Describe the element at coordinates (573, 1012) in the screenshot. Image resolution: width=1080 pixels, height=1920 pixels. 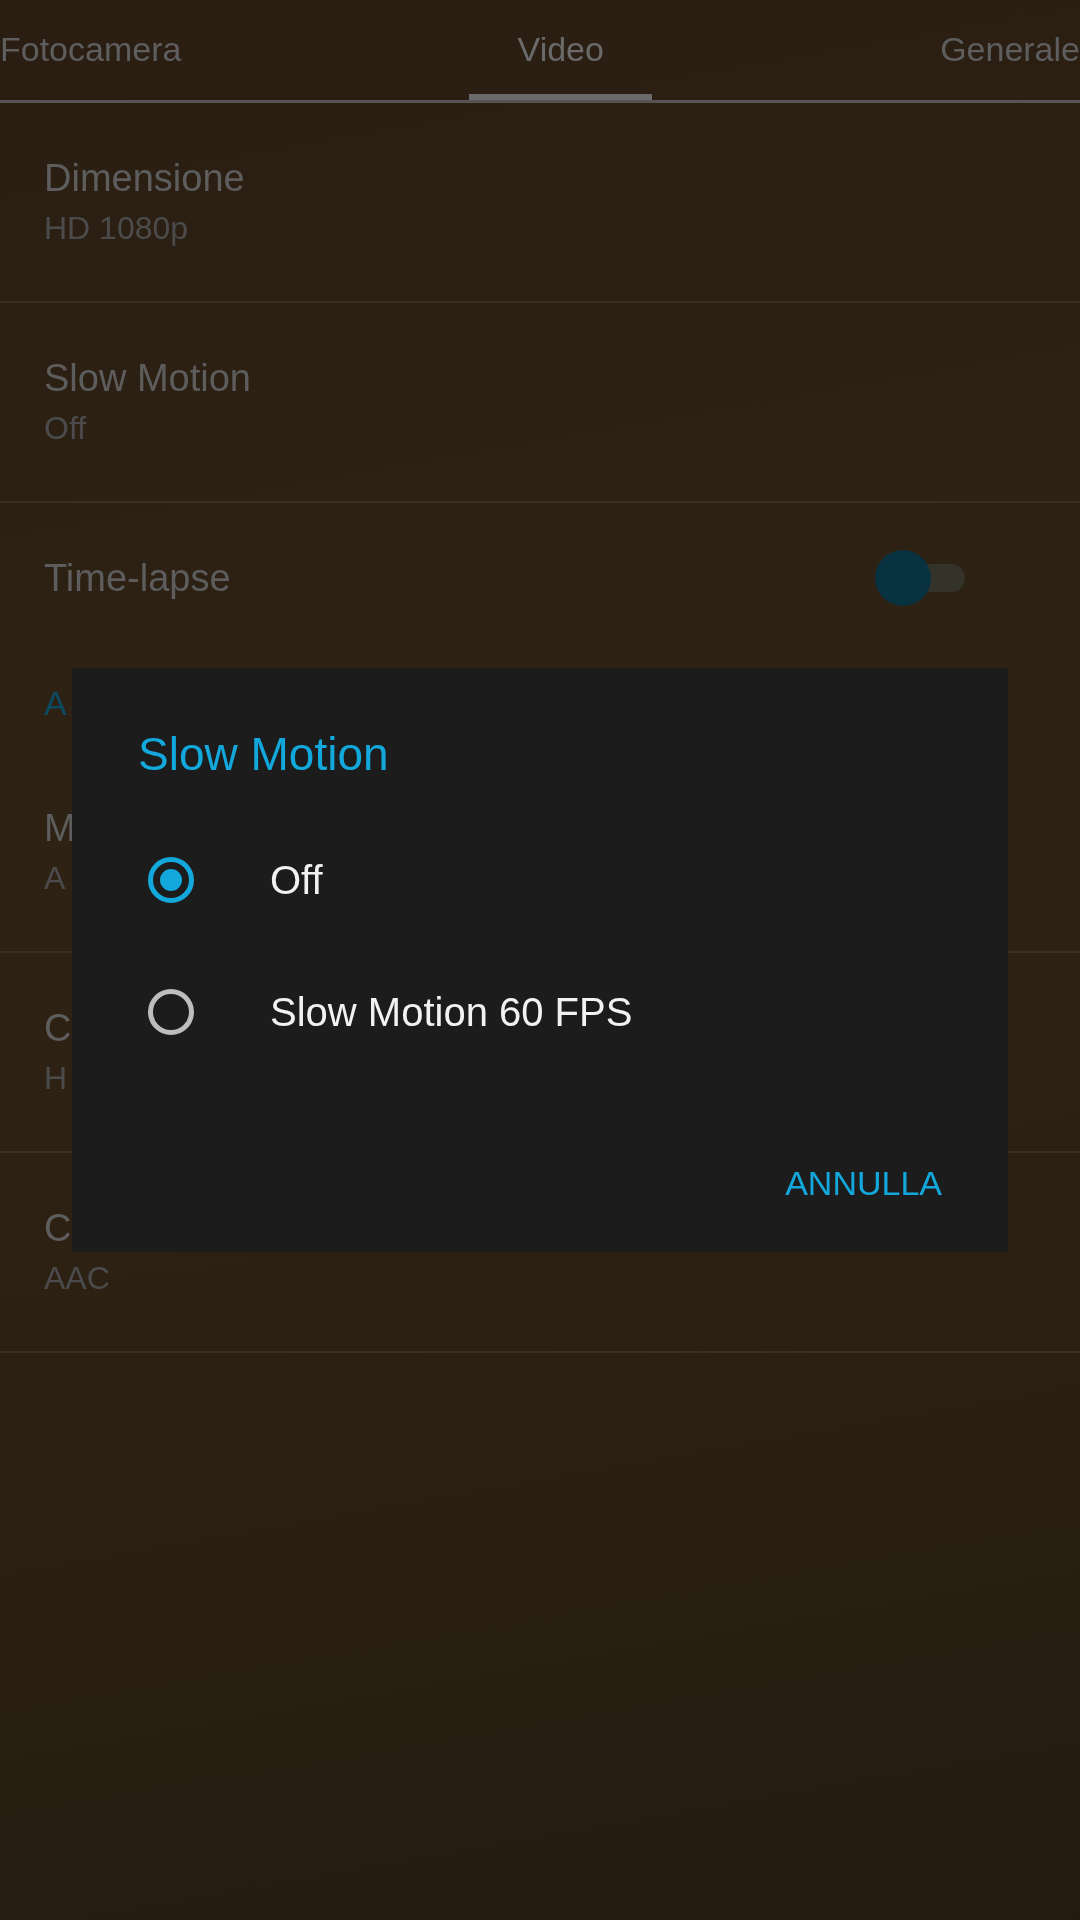
I see `radio-option: Slow Motion 60 FPS` at that location.